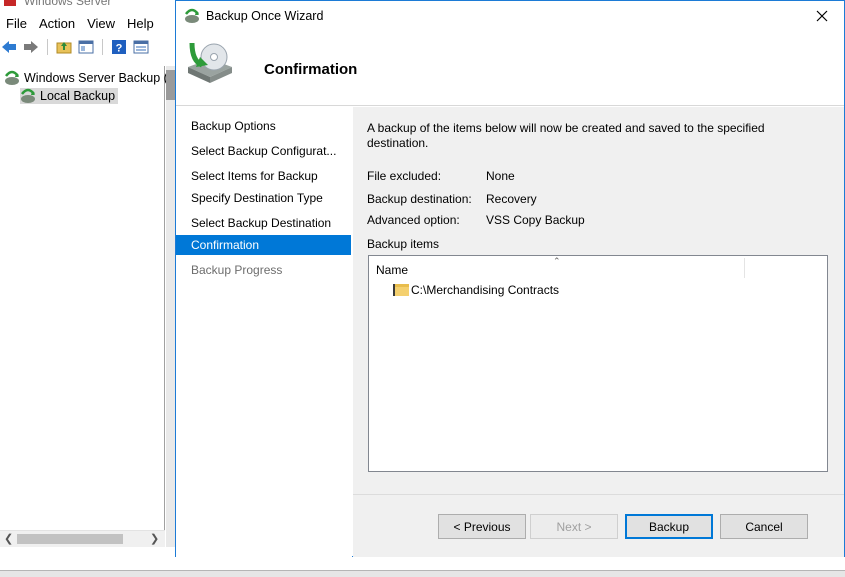  What do you see at coordinates (511, 199) in the screenshot?
I see `backup-destination-value: Recovery` at bounding box center [511, 199].